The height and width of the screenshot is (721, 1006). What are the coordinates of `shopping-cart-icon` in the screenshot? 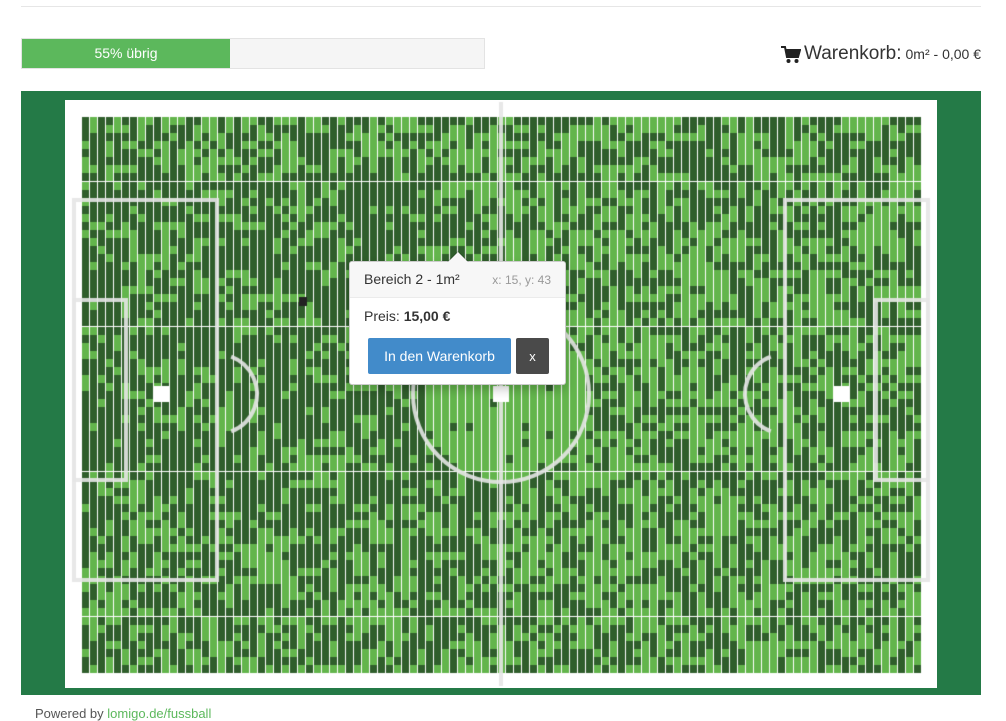 It's located at (791, 54).